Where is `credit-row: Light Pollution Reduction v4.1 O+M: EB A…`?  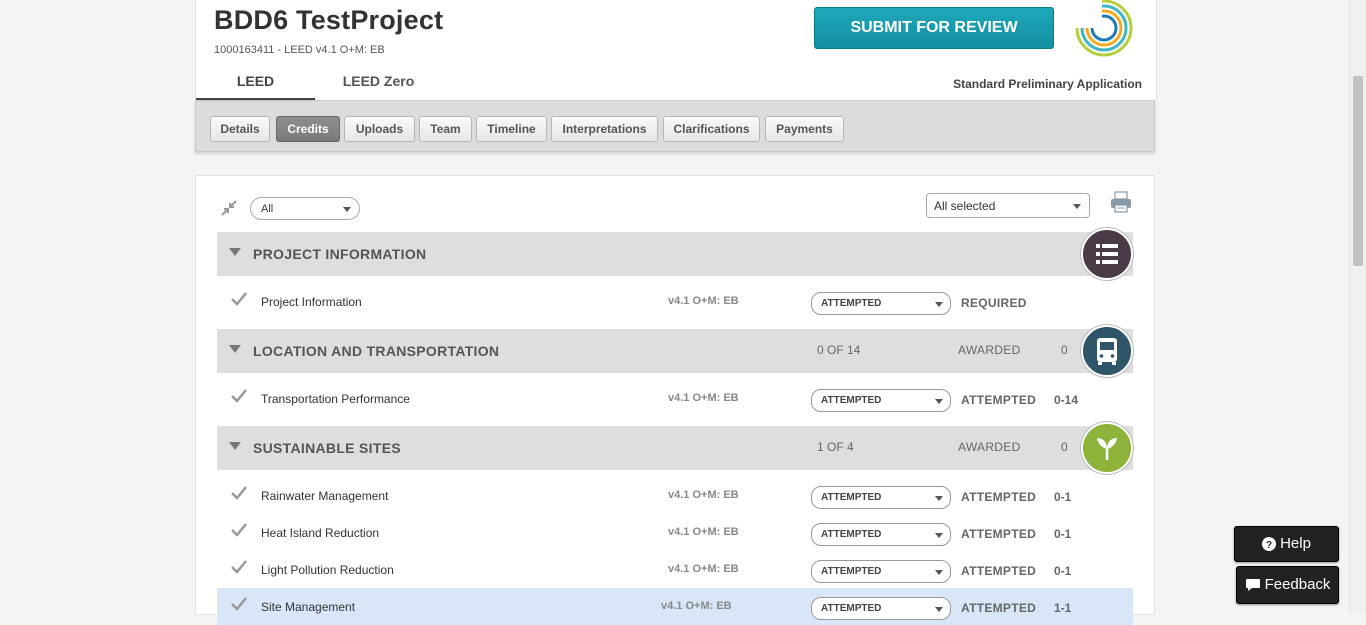 credit-row: Light Pollution Reduction v4.1 O+M: EB A… is located at coordinates (675, 569).